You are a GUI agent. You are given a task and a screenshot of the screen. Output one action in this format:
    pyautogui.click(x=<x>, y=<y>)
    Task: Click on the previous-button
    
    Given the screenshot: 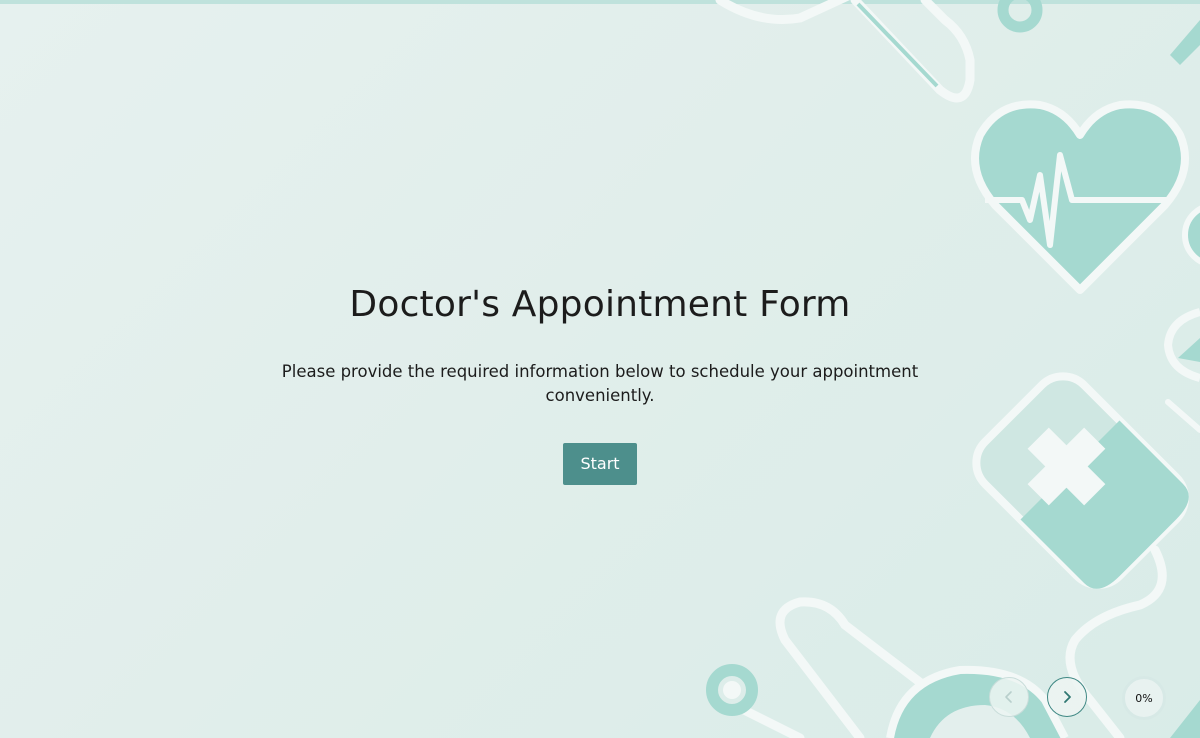 What is the action you would take?
    pyautogui.click(x=1009, y=697)
    